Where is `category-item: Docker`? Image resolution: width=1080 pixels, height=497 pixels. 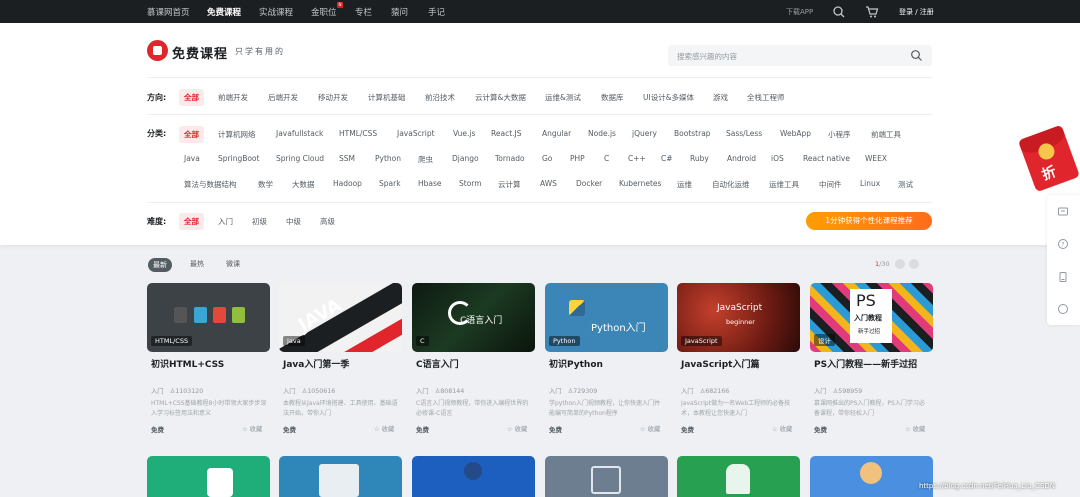 category-item: Docker is located at coordinates (589, 183).